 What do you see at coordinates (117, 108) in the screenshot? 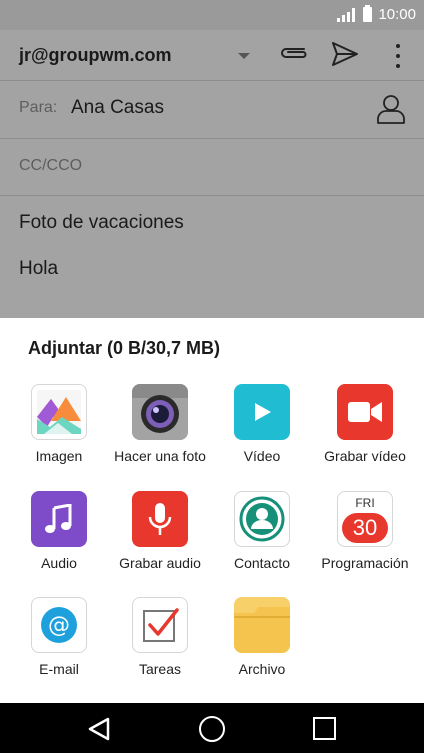
I see `recipient-value: Ana Casas` at bounding box center [117, 108].